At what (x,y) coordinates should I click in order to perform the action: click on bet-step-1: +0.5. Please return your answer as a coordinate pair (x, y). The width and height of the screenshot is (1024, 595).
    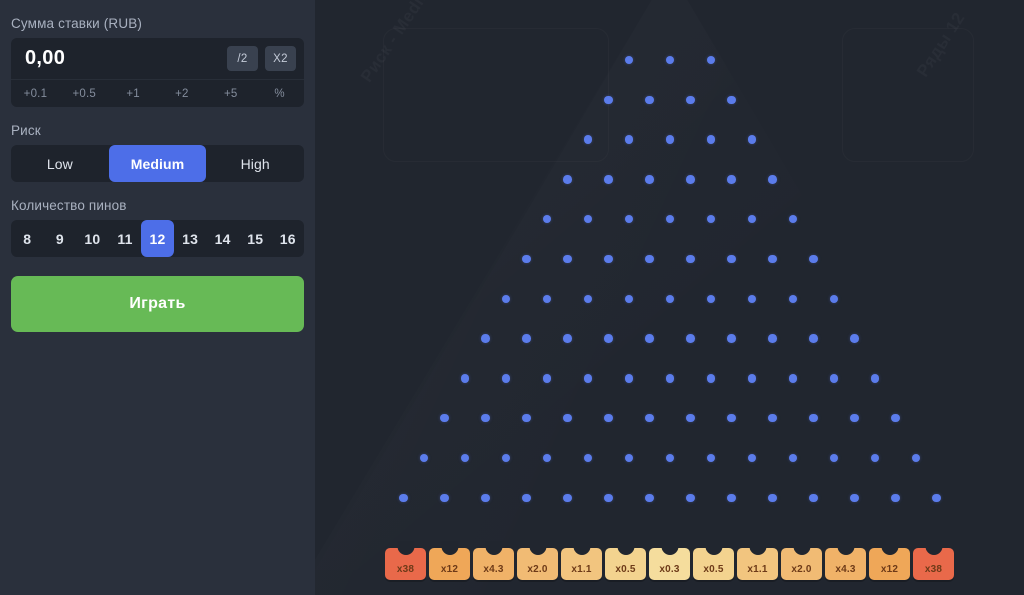
    Looking at the image, I should click on (84, 93).